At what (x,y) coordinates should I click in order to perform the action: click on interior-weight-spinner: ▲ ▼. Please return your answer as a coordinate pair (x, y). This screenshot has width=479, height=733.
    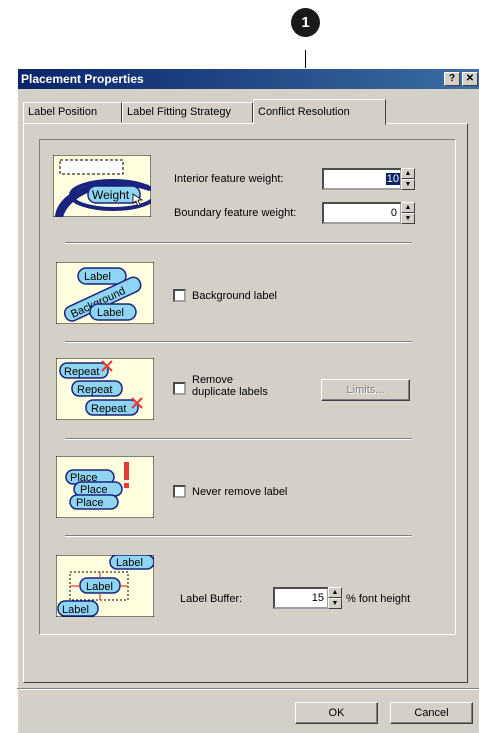
    Looking at the image, I should click on (408, 179).